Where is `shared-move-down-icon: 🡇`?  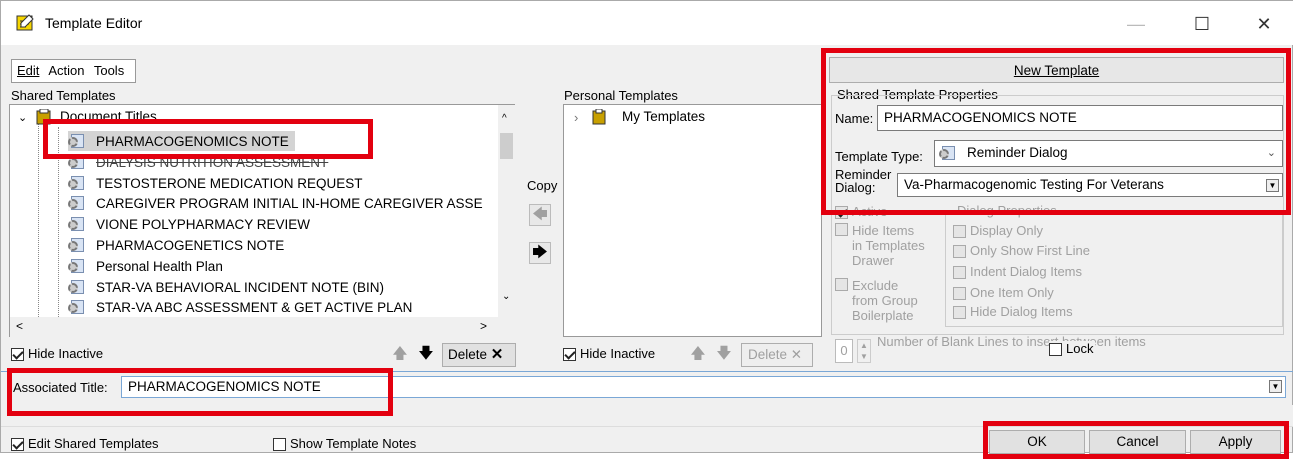
shared-move-down-icon: 🡇 is located at coordinates (426, 355).